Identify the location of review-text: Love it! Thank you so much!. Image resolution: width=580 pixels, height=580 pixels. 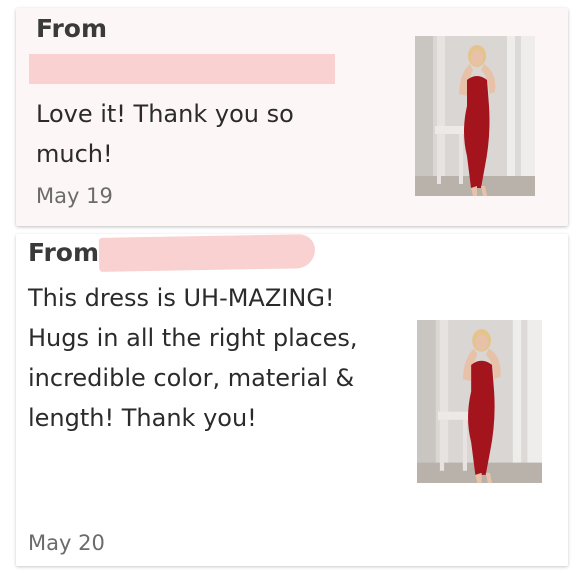
(165, 134).